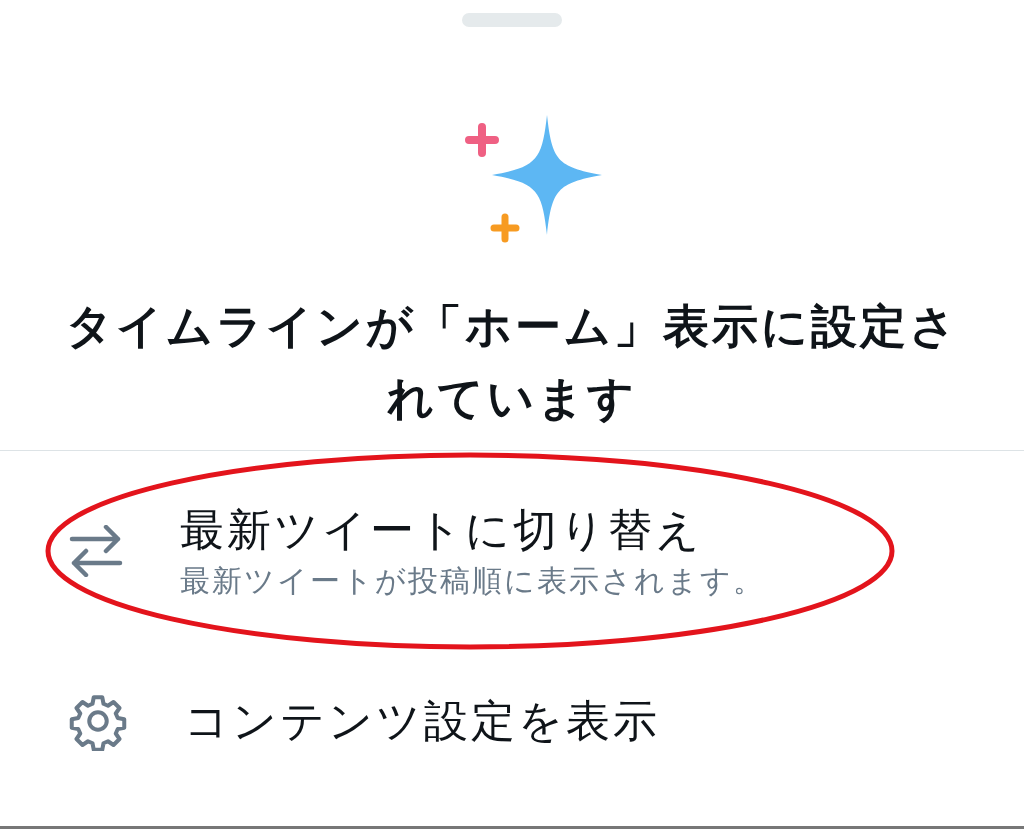  What do you see at coordinates (472, 581) in the screenshot?
I see `menu-item-description: 最新ツイートが投稿順に表示されます。` at bounding box center [472, 581].